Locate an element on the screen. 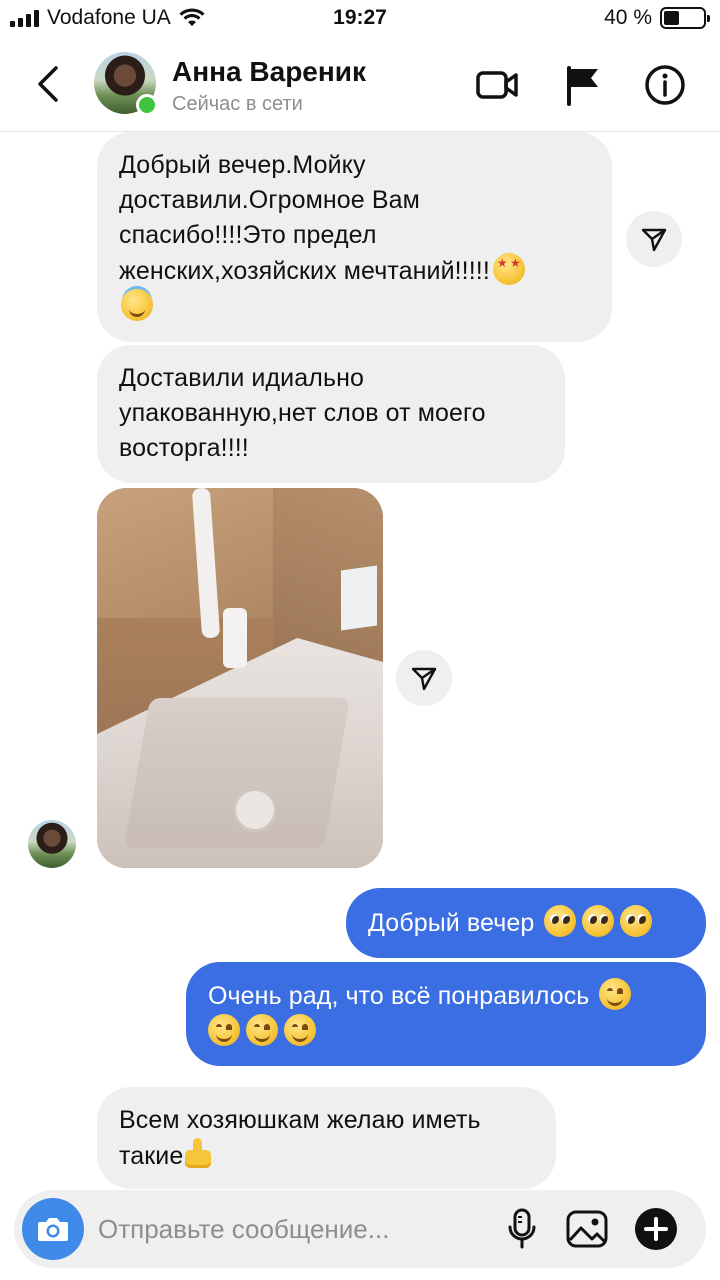 The image size is (720, 1280). status-right: 40 % is located at coordinates (657, 18).